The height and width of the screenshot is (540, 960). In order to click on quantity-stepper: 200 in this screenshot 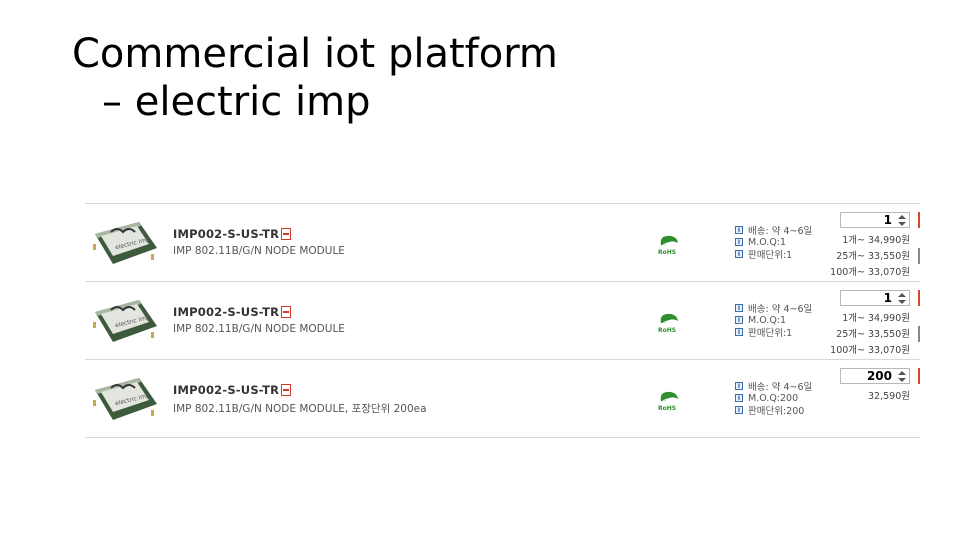, I will do `click(875, 376)`.